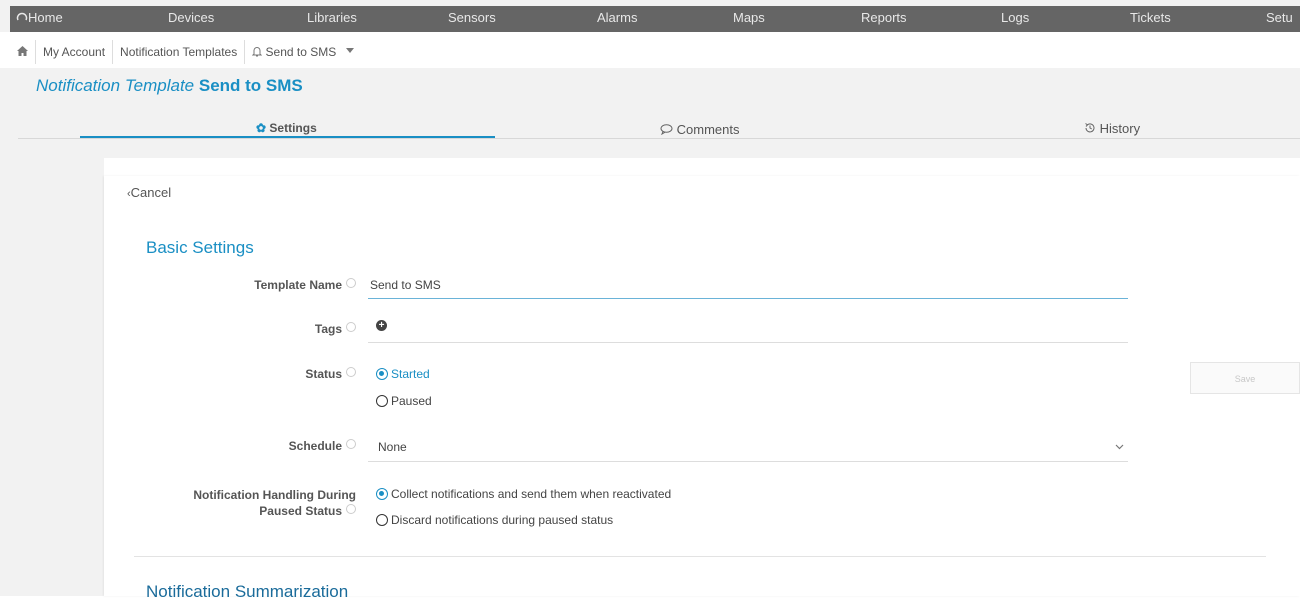 Image resolution: width=1300 pixels, height=602 pixels. I want to click on nav-devices: Devices, so click(191, 19).